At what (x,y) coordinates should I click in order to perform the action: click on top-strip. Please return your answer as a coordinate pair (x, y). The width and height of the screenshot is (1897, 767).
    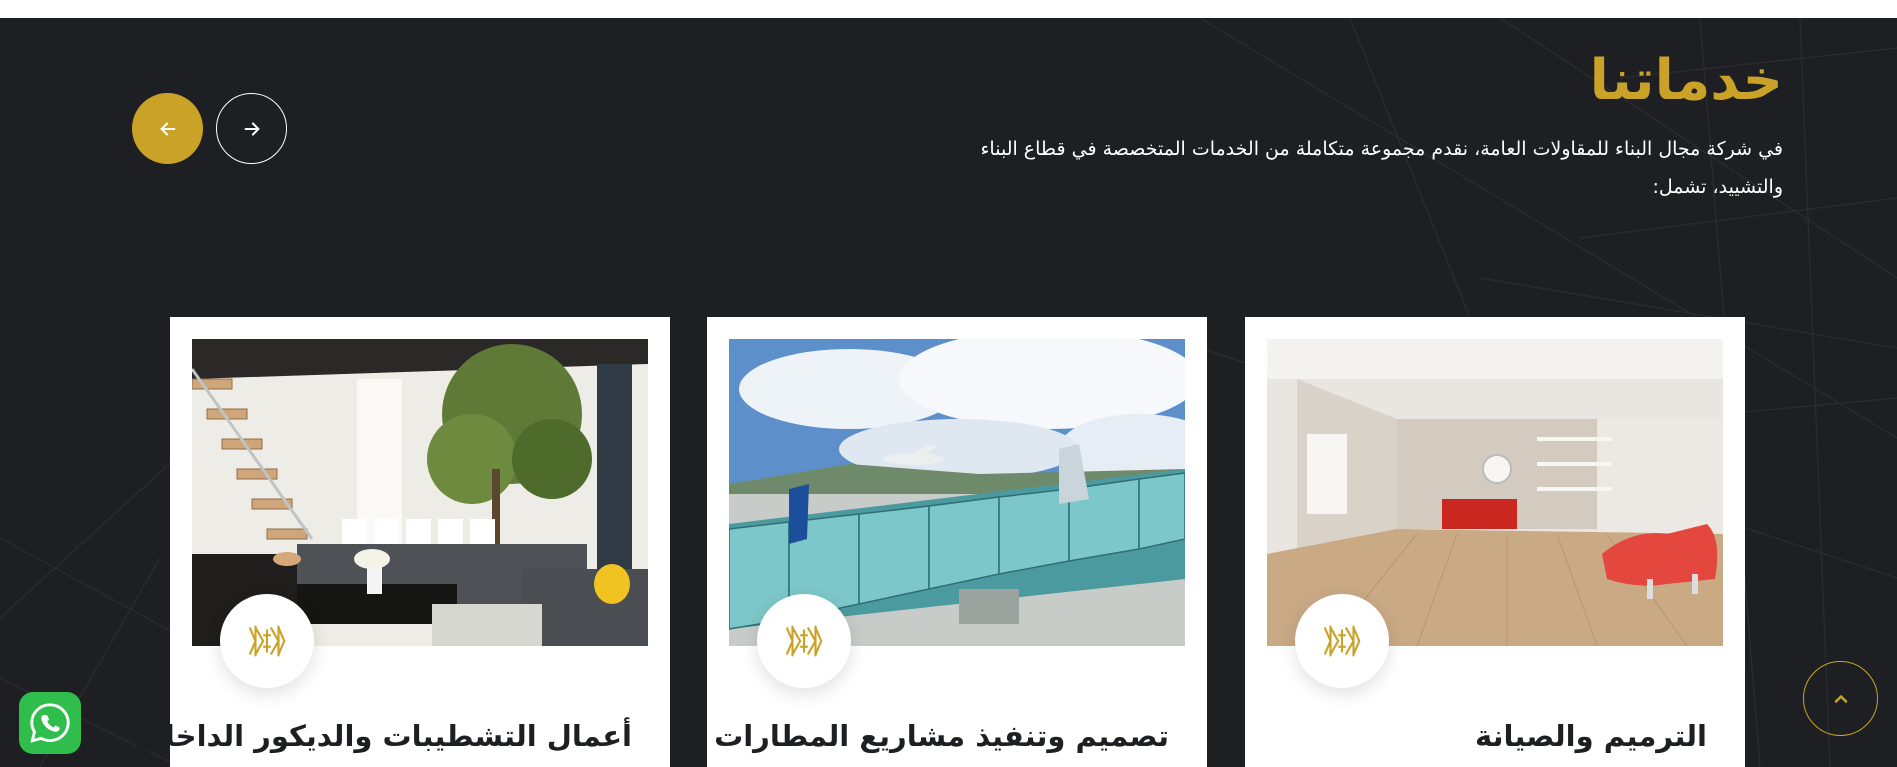
    Looking at the image, I should click on (948, 9).